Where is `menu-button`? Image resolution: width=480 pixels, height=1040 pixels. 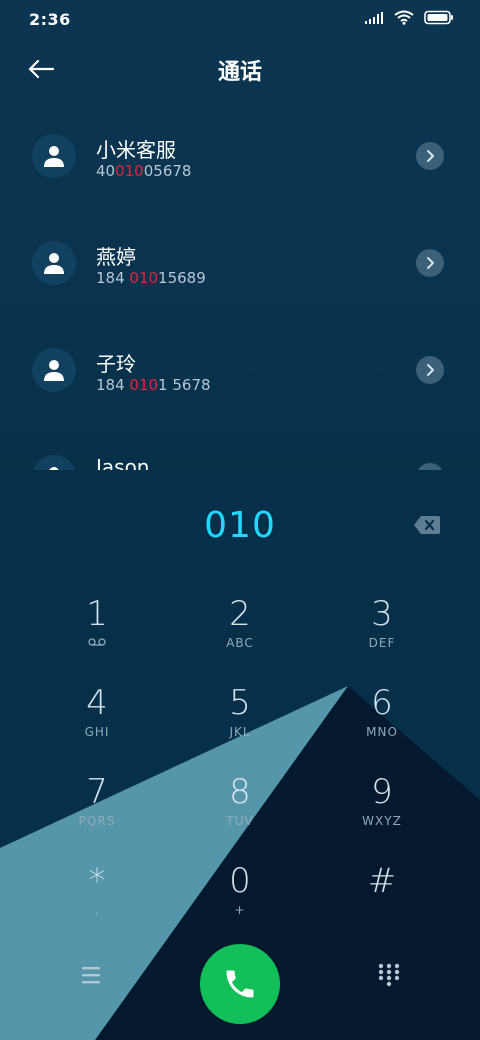 menu-button is located at coordinates (91, 975).